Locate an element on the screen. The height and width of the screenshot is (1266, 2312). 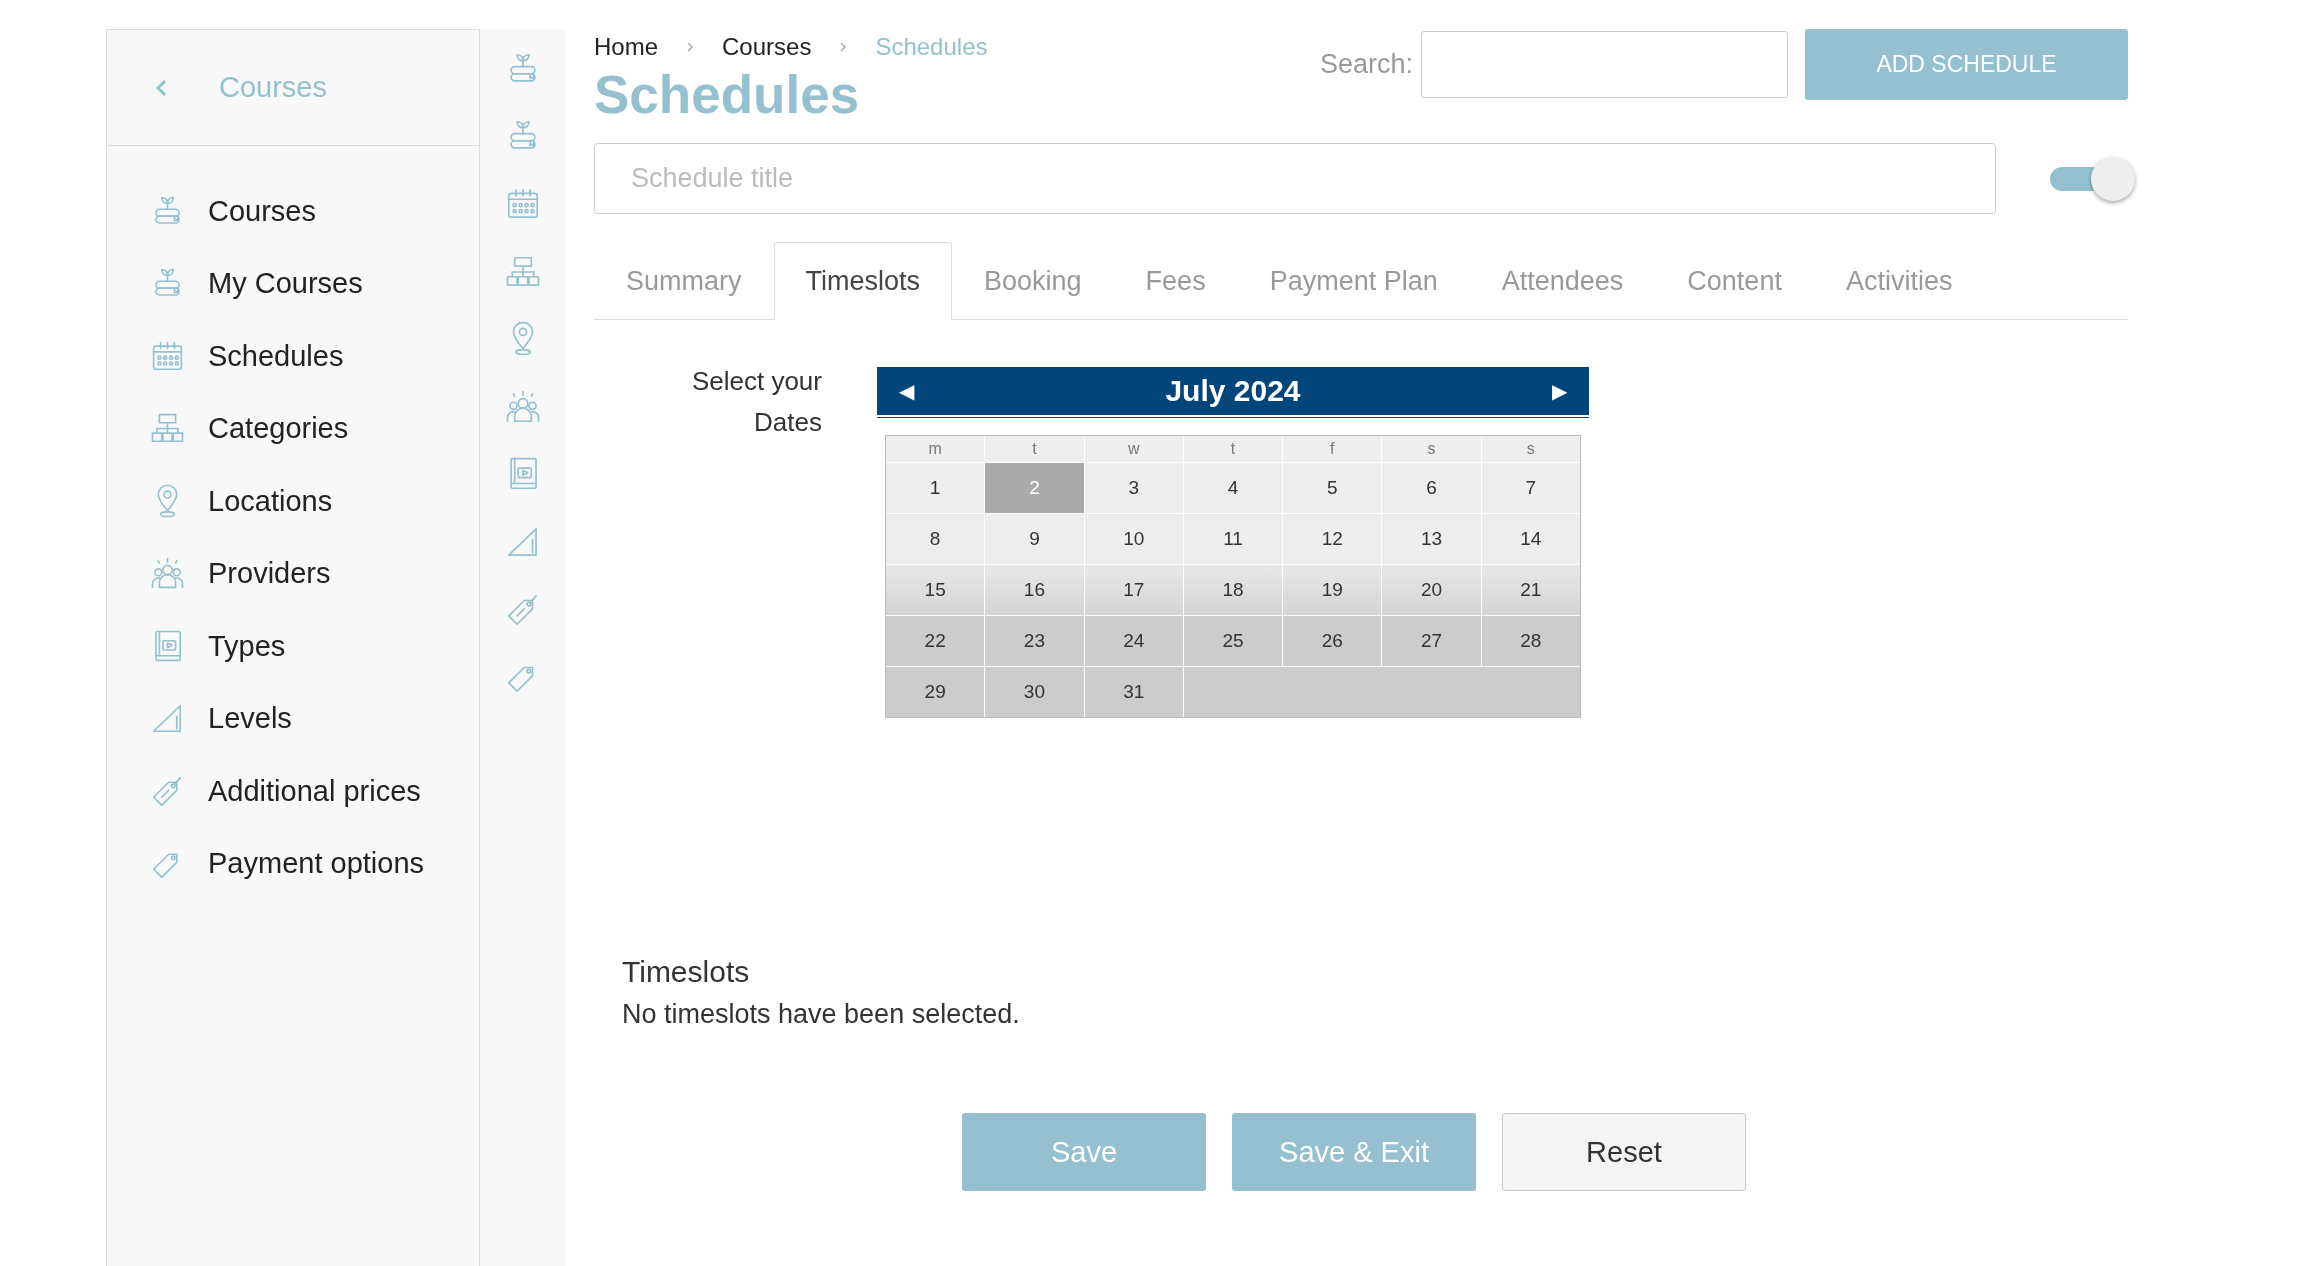
day-cell: 14 is located at coordinates (1530, 539).